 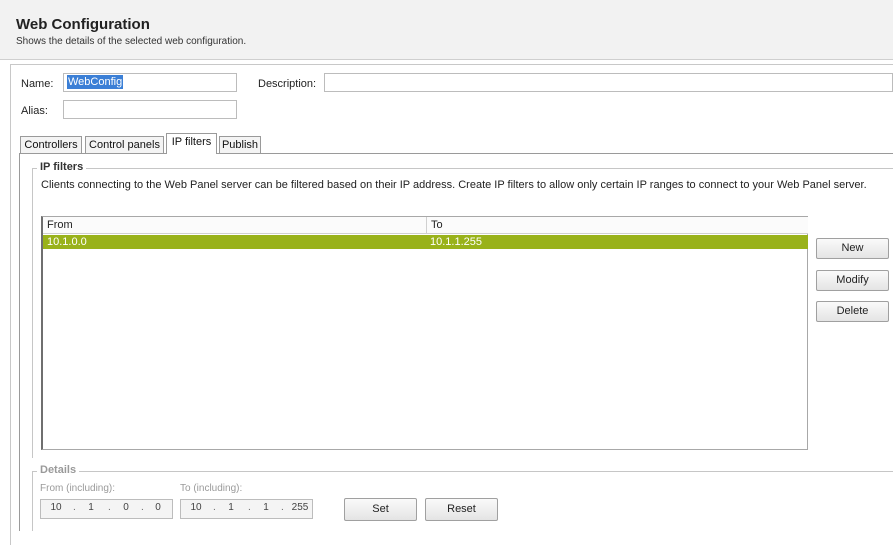 What do you see at coordinates (51, 145) in the screenshot?
I see `tab-controllers: Controllers` at bounding box center [51, 145].